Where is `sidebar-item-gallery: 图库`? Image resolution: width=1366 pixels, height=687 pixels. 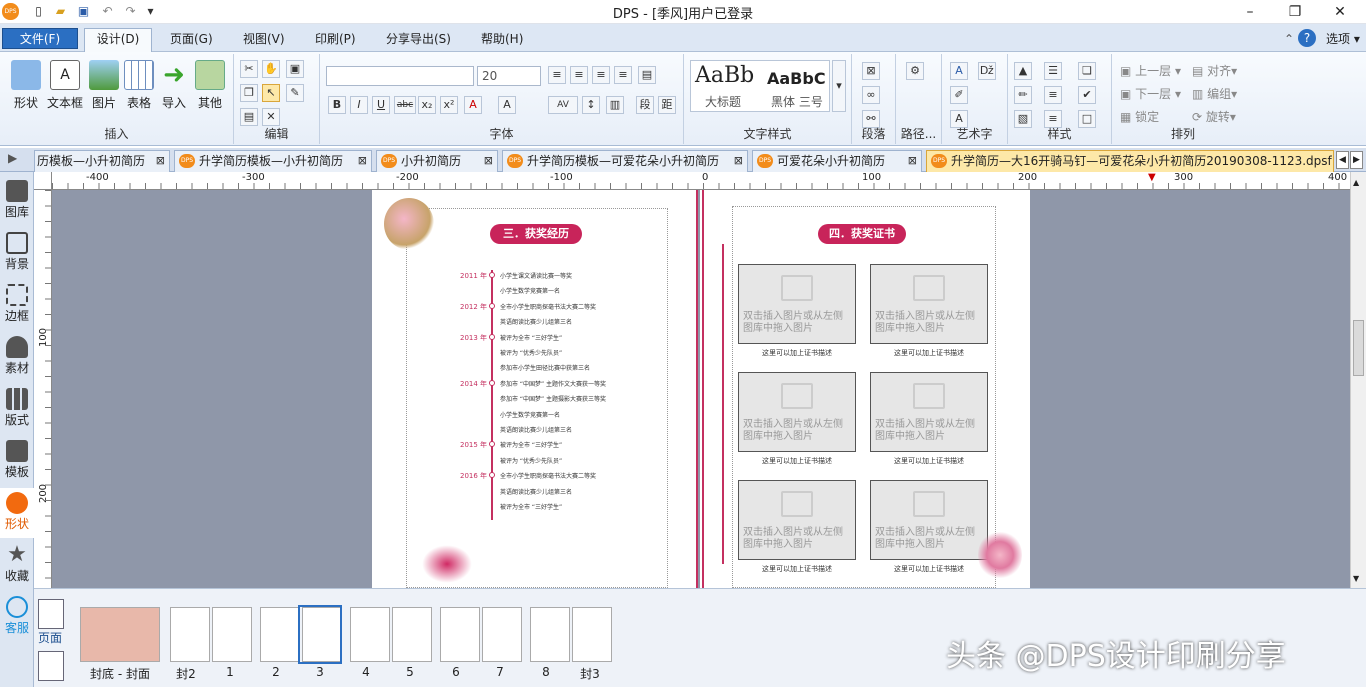
sidebar-item-gallery: 图库 is located at coordinates (17, 200).